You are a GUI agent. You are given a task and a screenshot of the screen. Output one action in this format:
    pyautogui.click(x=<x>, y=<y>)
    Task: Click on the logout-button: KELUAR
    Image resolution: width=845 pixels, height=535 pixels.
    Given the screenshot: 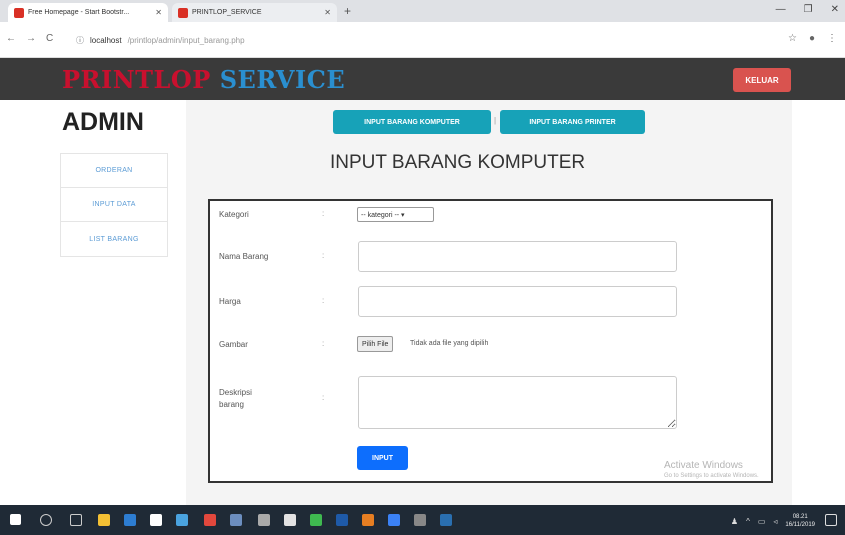 What is the action you would take?
    pyautogui.click(x=762, y=80)
    